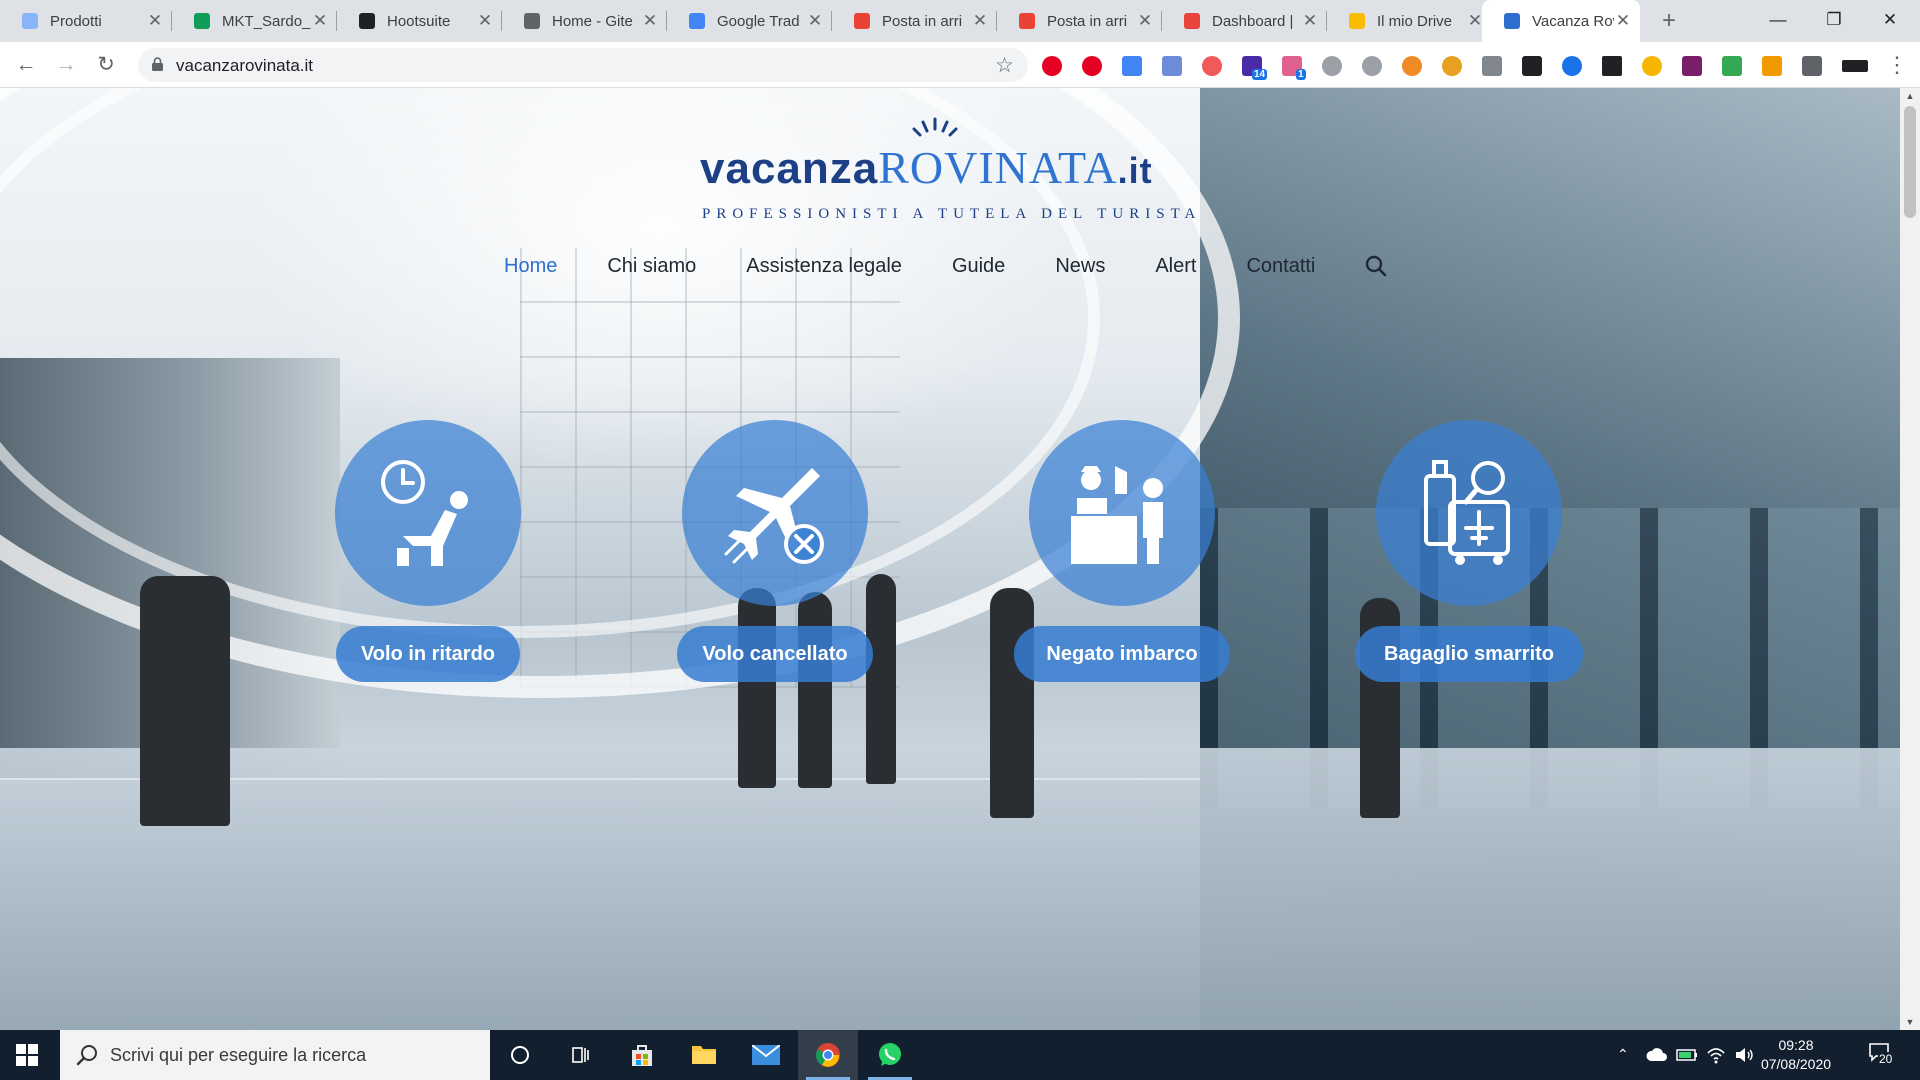 The width and height of the screenshot is (1920, 1080). What do you see at coordinates (1532, 66) in the screenshot?
I see `check-extension-icon` at bounding box center [1532, 66].